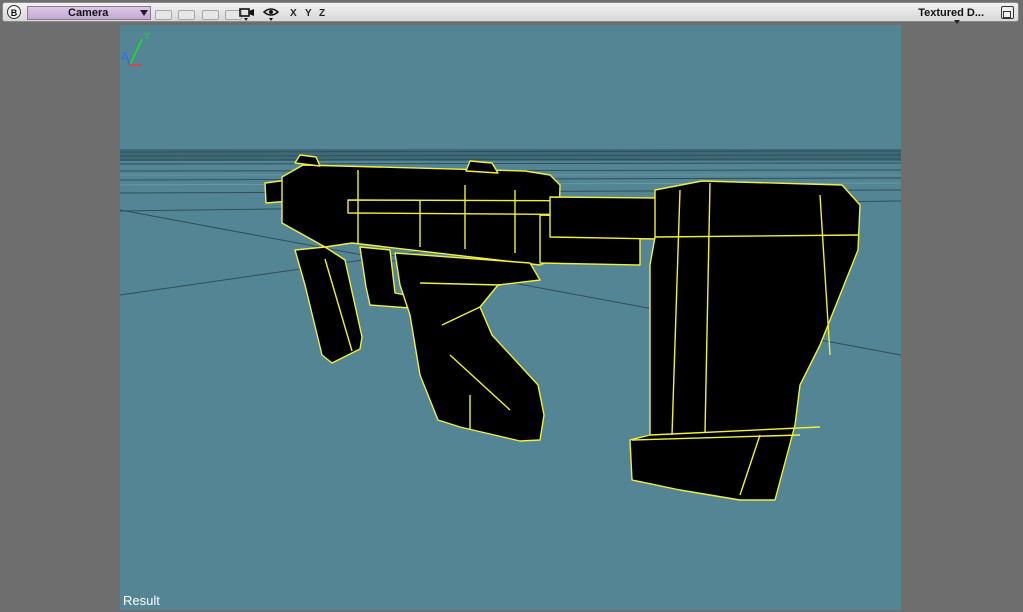  I want to click on axis-y-button: Y, so click(308, 13).